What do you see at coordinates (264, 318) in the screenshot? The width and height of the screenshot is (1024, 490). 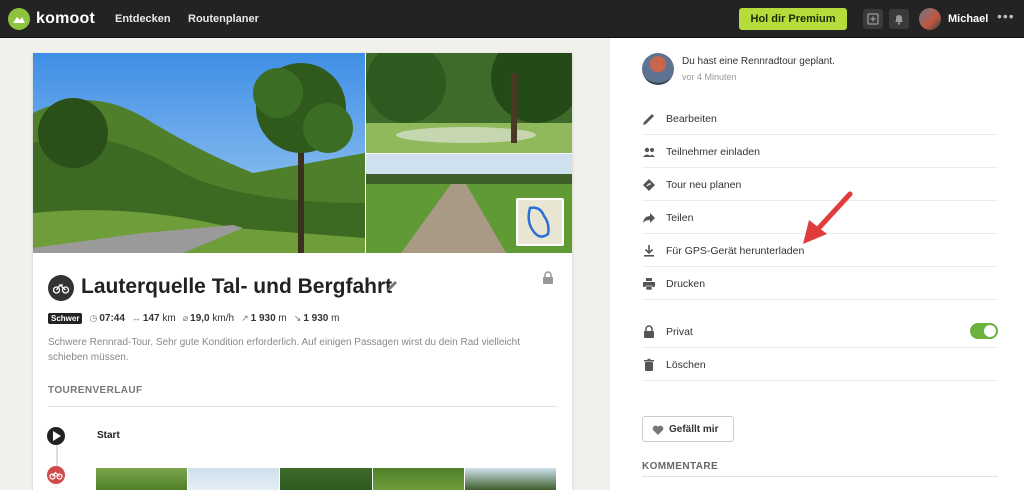 I see `uphill-stat: ↗ 1 930 m` at bounding box center [264, 318].